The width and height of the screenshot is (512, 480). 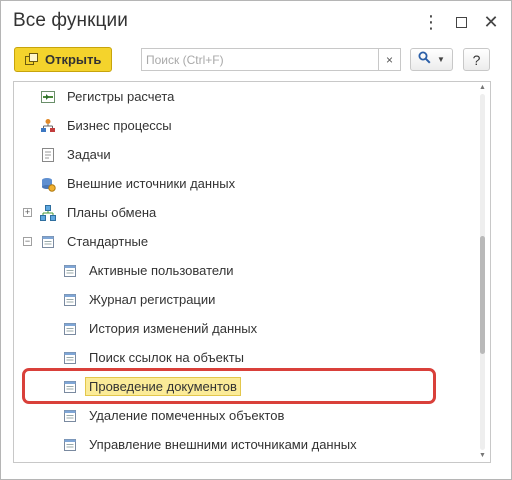 I want to click on magnifier-icon, so click(x=424, y=60).